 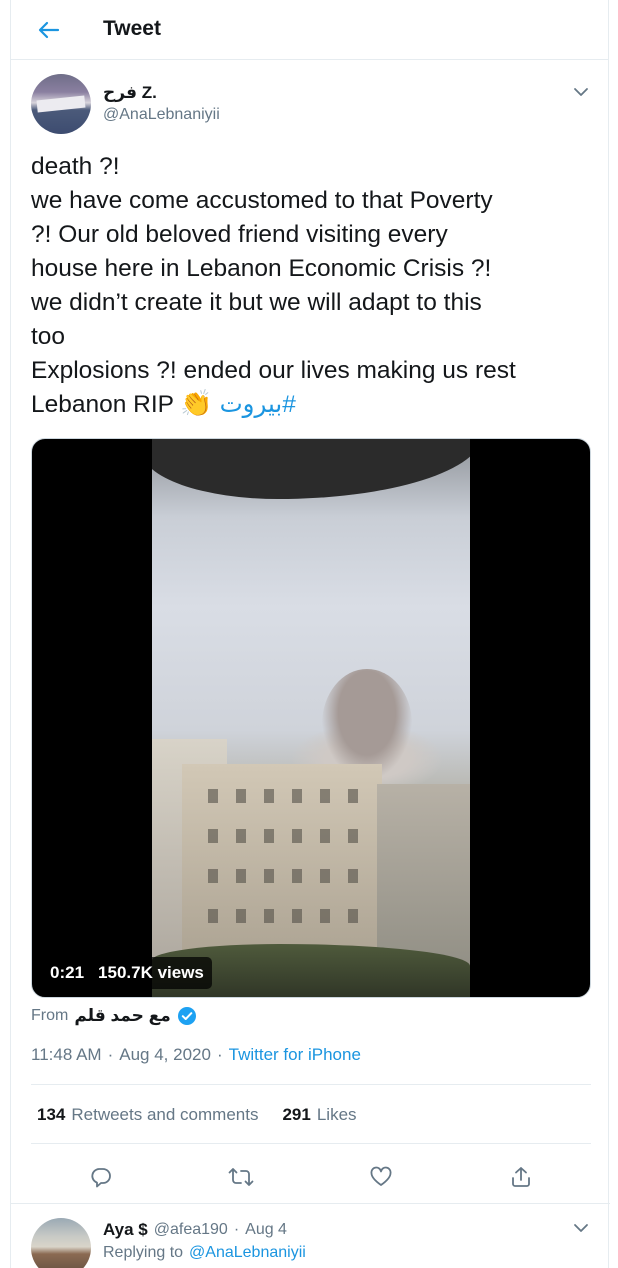 I want to click on retweets-count: 134, so click(x=51, y=1114).